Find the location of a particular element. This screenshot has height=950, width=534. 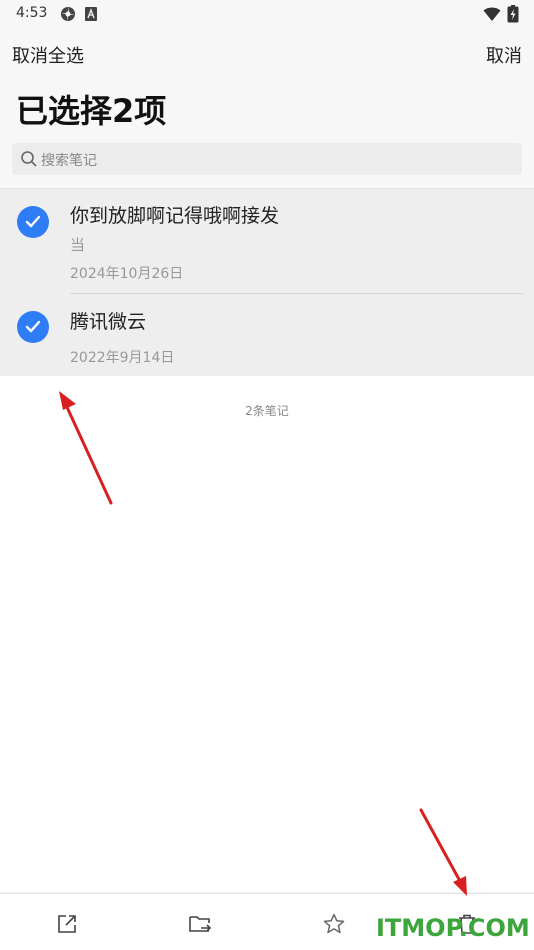

note-title: 腾讯微云 is located at coordinates (108, 322).